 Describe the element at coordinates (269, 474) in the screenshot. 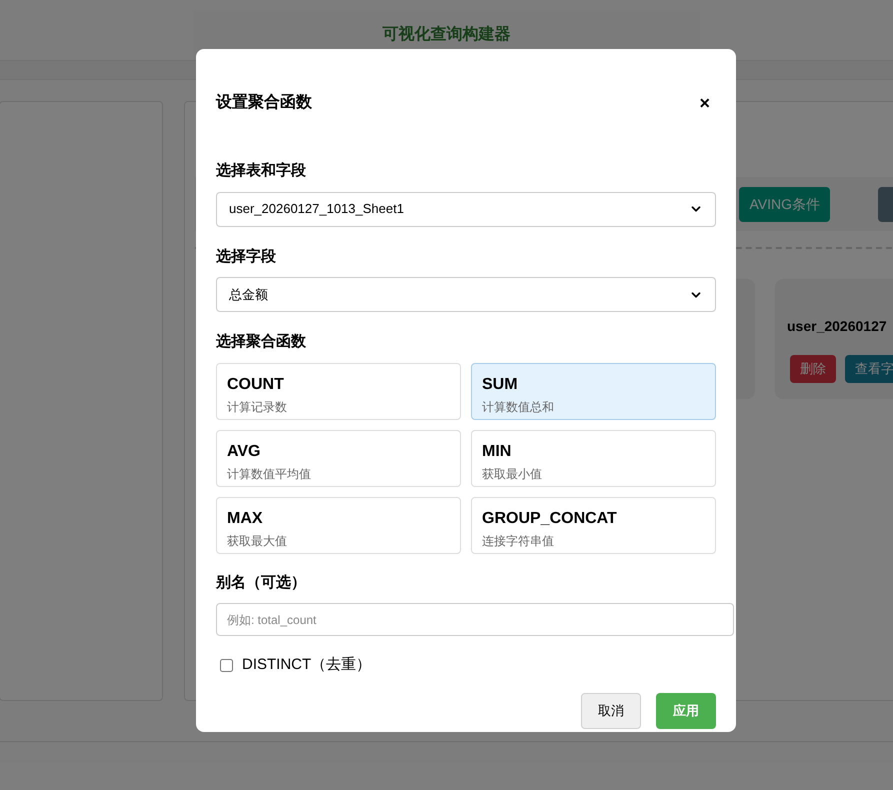

I see `function-description: 计算数值平均值` at that location.